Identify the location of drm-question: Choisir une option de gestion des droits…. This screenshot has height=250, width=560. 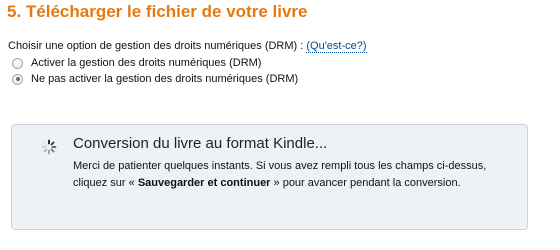
(187, 46).